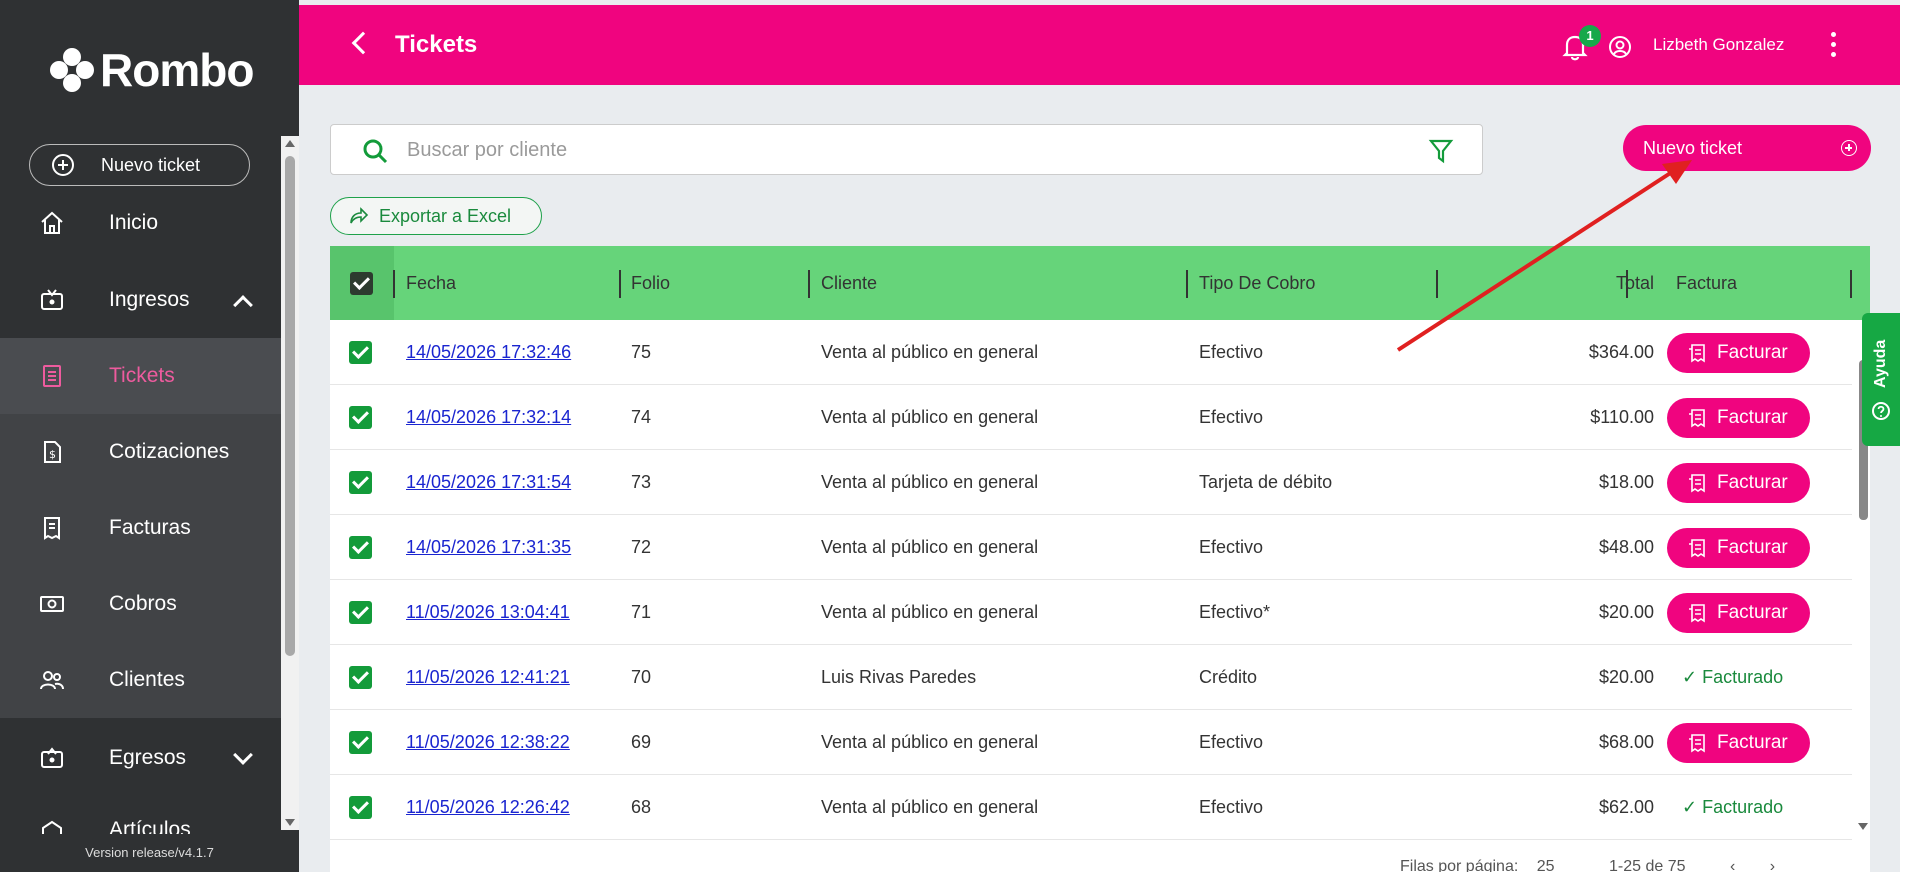 This screenshot has height=872, width=1912. What do you see at coordinates (641, 742) in the screenshot?
I see `row-folio: 69` at bounding box center [641, 742].